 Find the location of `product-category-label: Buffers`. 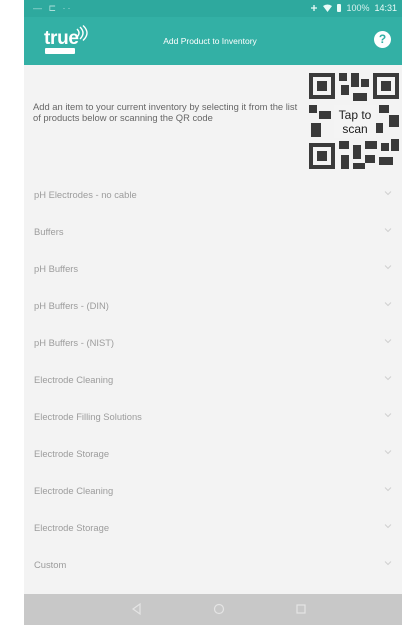

product-category-label: Buffers is located at coordinates (49, 231).